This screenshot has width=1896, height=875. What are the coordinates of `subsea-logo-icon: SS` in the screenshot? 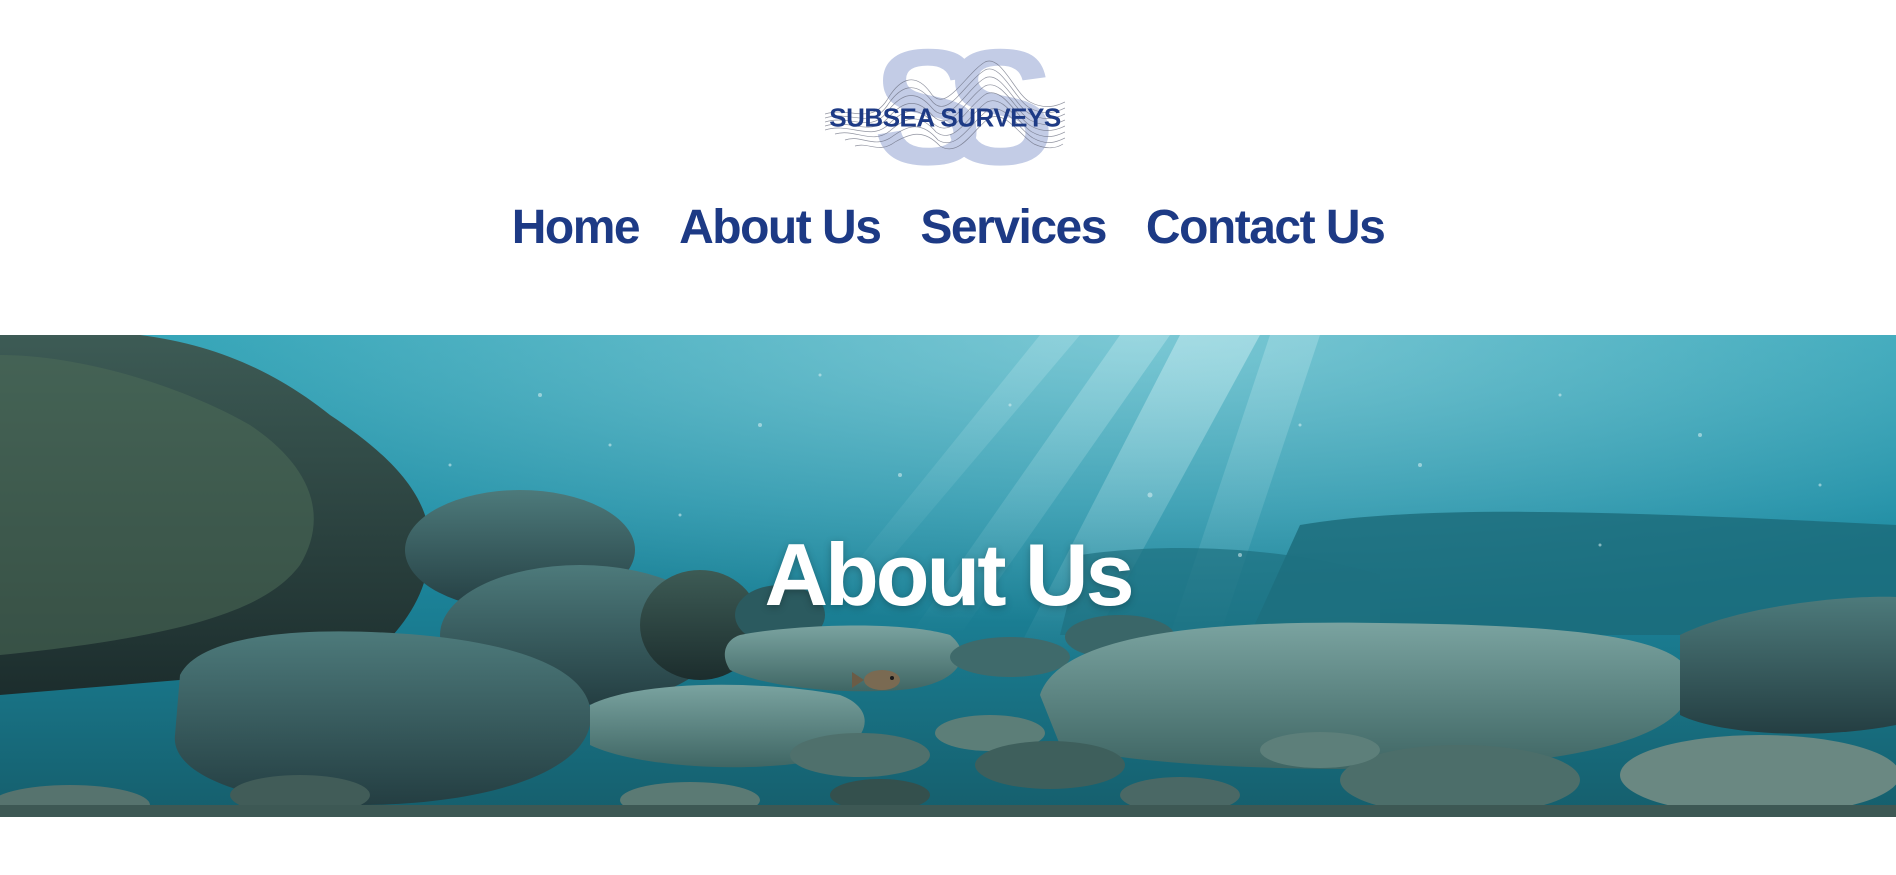 It's located at (945, 100).